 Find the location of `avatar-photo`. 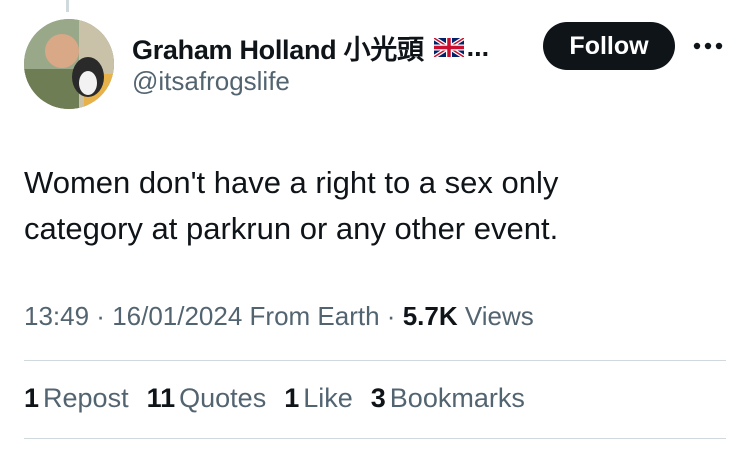

avatar-photo is located at coordinates (69, 64).